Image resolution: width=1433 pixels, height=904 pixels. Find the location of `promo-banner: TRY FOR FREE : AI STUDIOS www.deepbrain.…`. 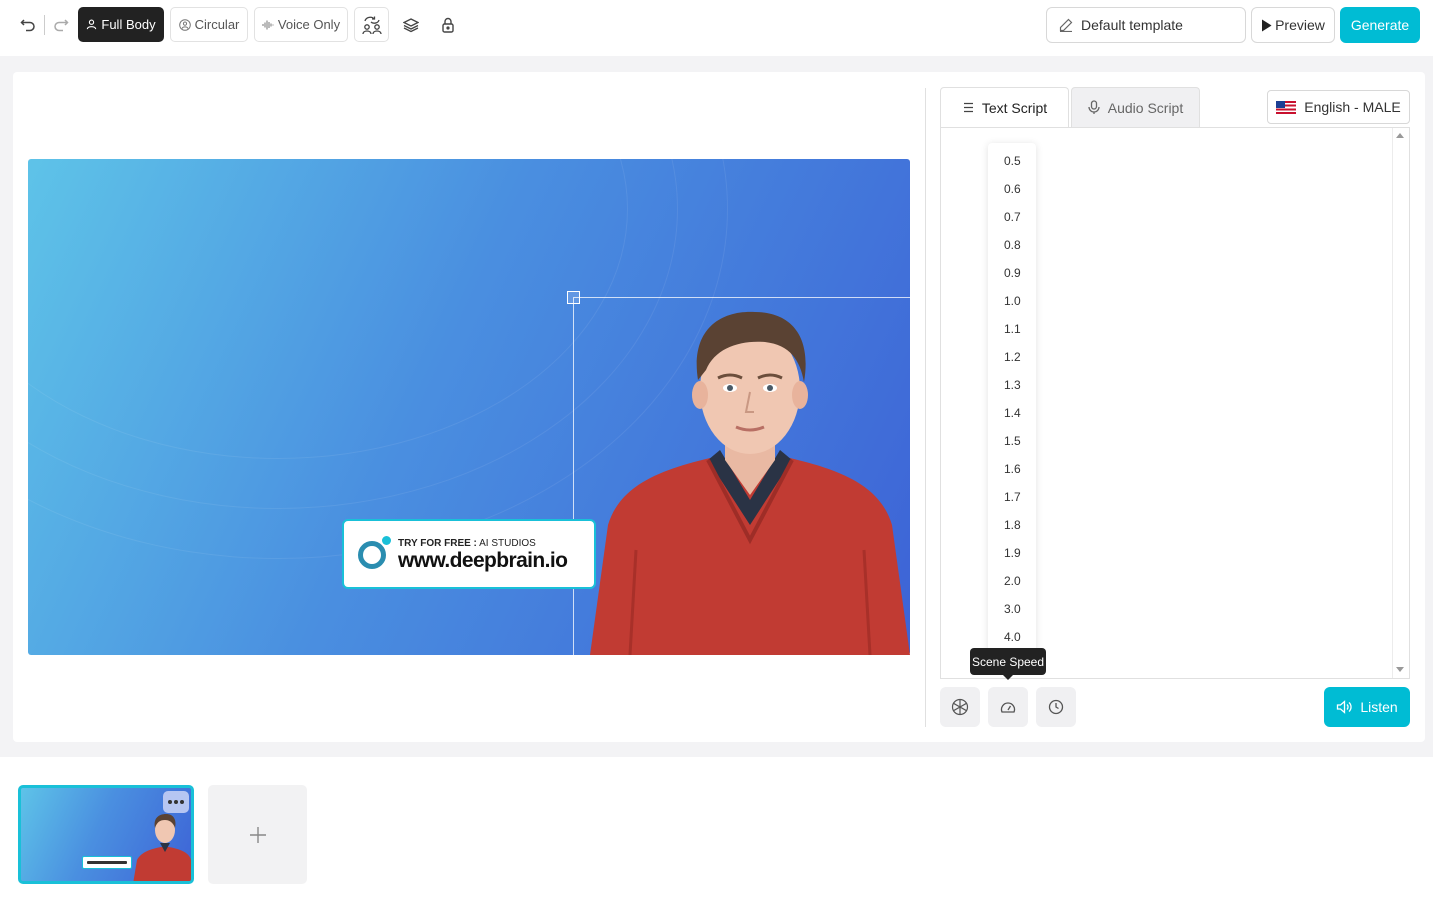

promo-banner: TRY FOR FREE : AI STUDIOS www.deepbrain.… is located at coordinates (469, 554).